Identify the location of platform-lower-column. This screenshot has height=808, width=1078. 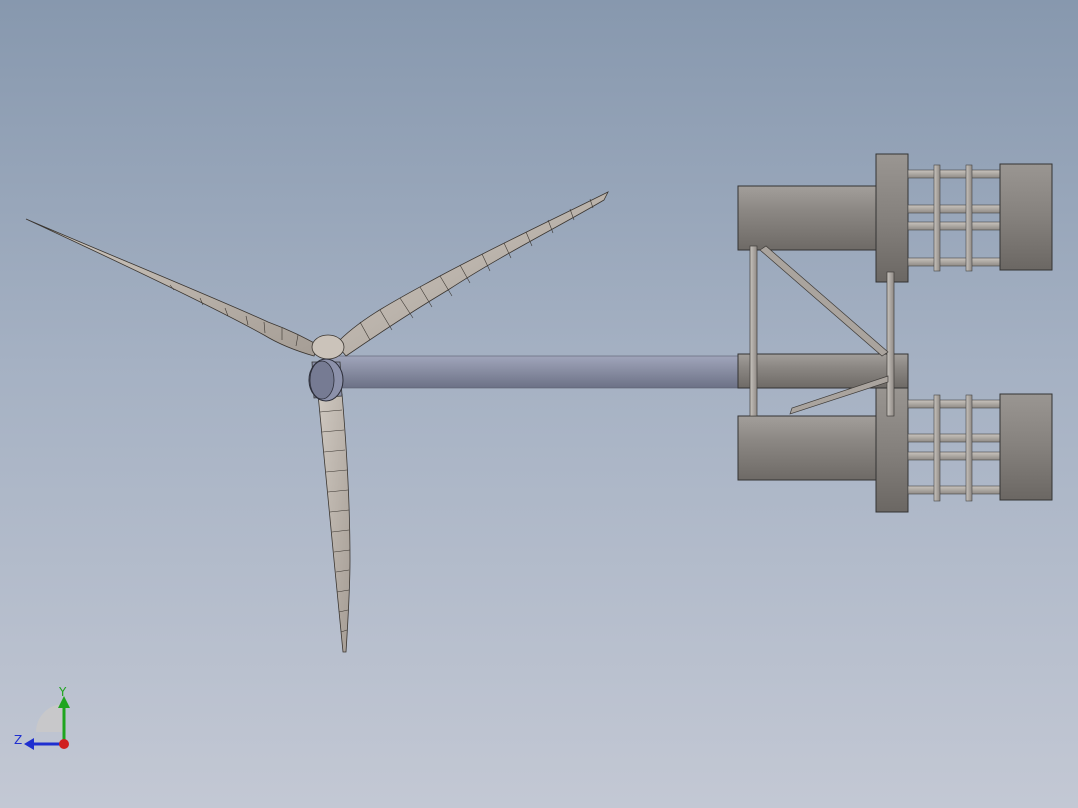
(895, 448).